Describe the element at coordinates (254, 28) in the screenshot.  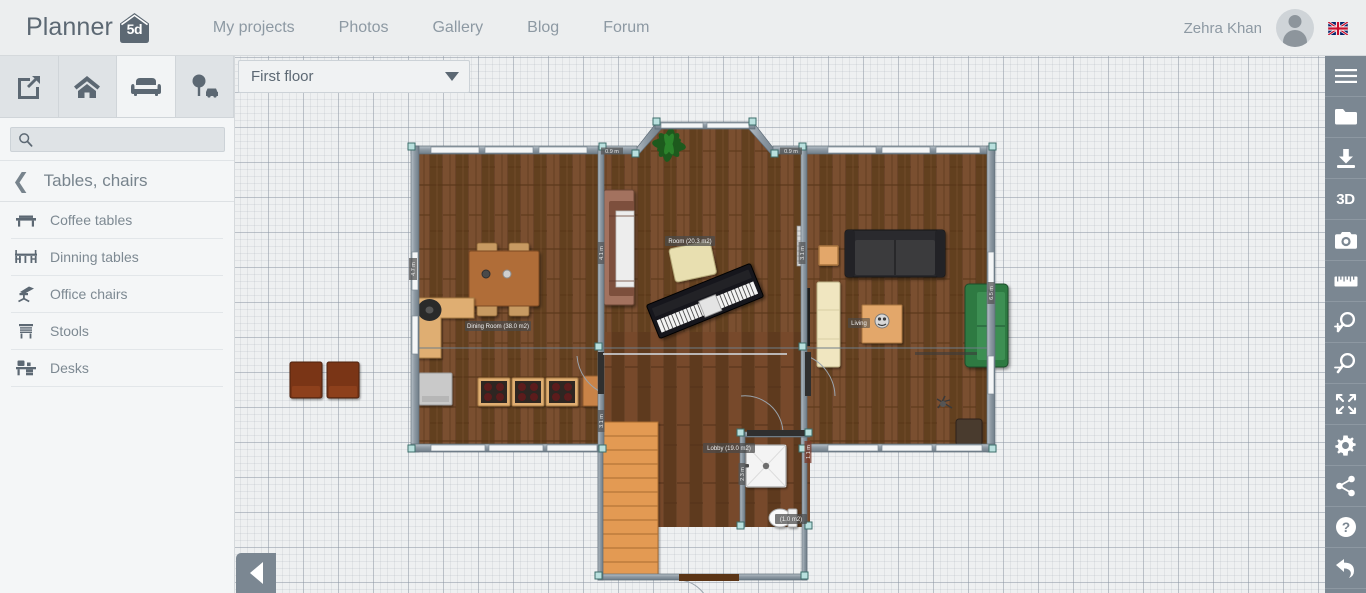
I see `nav-my-projects: My projects` at that location.